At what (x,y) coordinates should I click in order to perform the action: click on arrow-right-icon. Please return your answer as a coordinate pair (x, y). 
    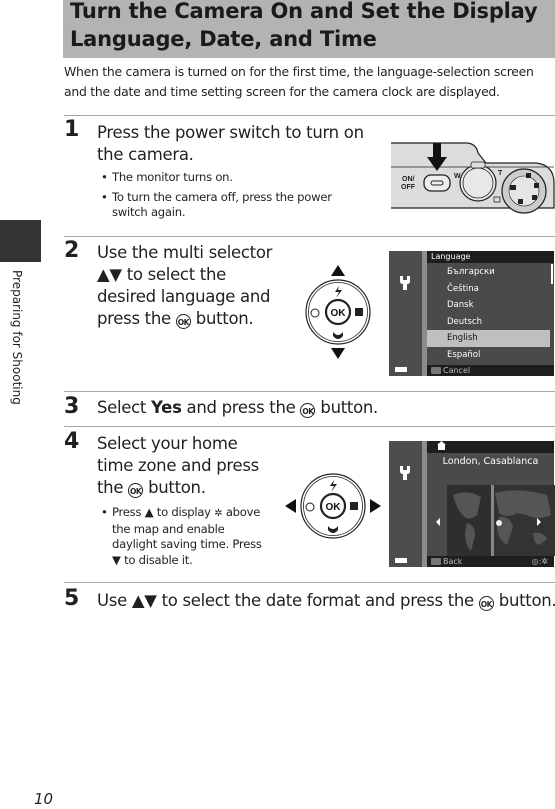
    Looking at the image, I should click on (375, 506).